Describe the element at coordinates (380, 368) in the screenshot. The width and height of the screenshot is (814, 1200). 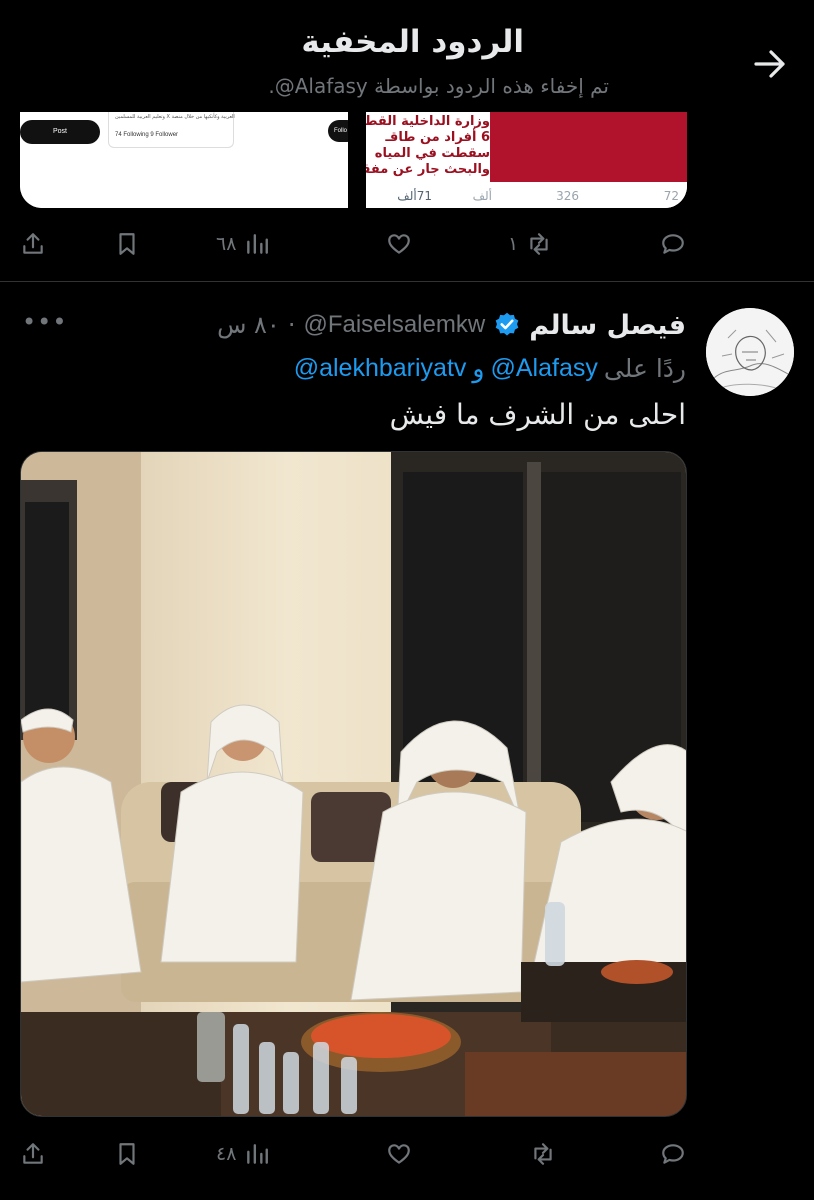
I see `mention-link: @alekhbariyatv` at that location.